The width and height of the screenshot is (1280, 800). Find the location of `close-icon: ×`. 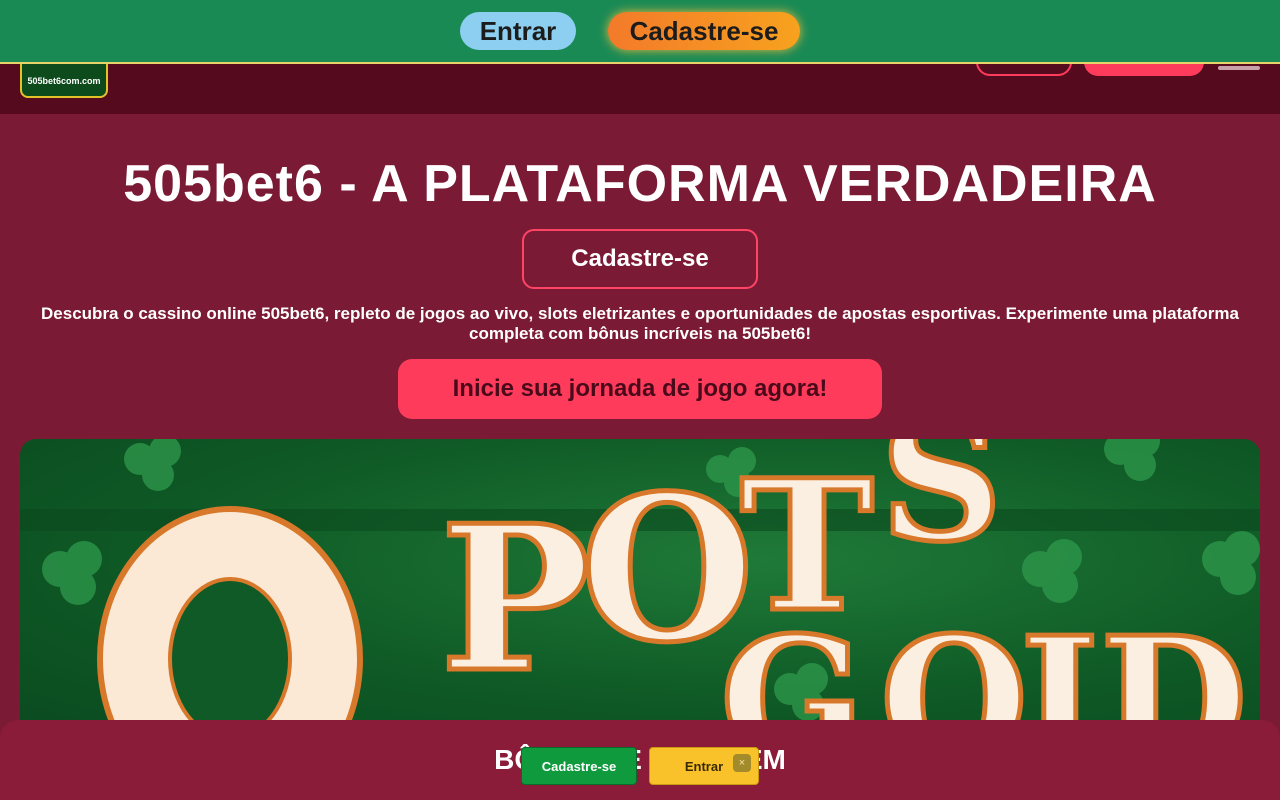

close-icon: × is located at coordinates (742, 763).